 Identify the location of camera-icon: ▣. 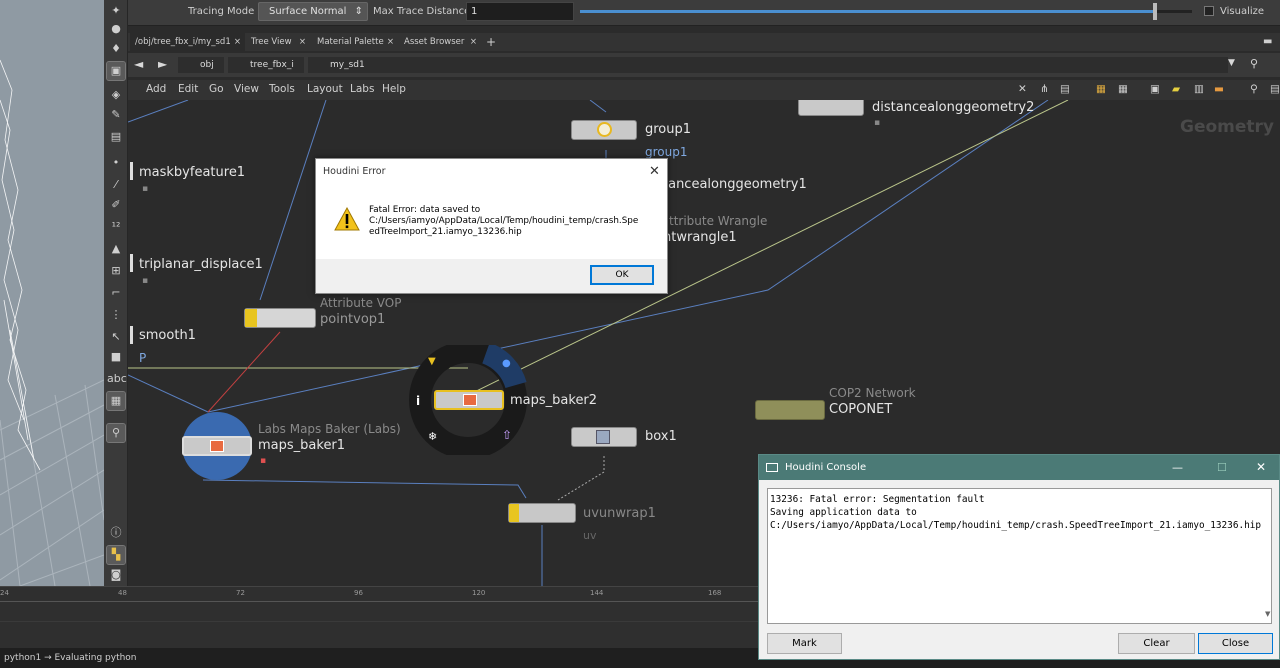
(116, 71).